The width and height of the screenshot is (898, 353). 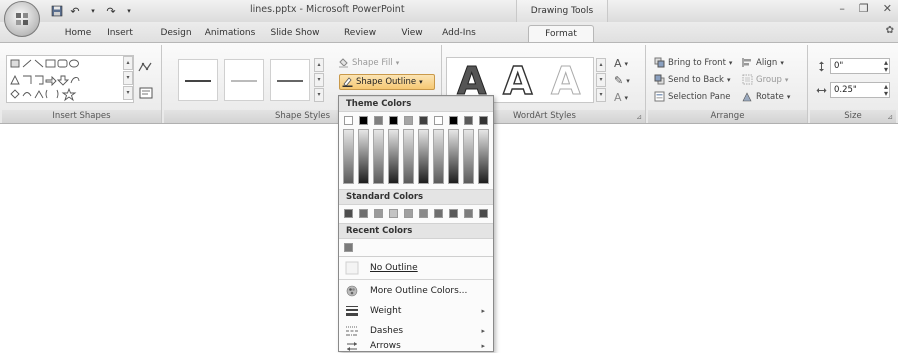 I want to click on shape-height-input: 0", so click(x=860, y=66).